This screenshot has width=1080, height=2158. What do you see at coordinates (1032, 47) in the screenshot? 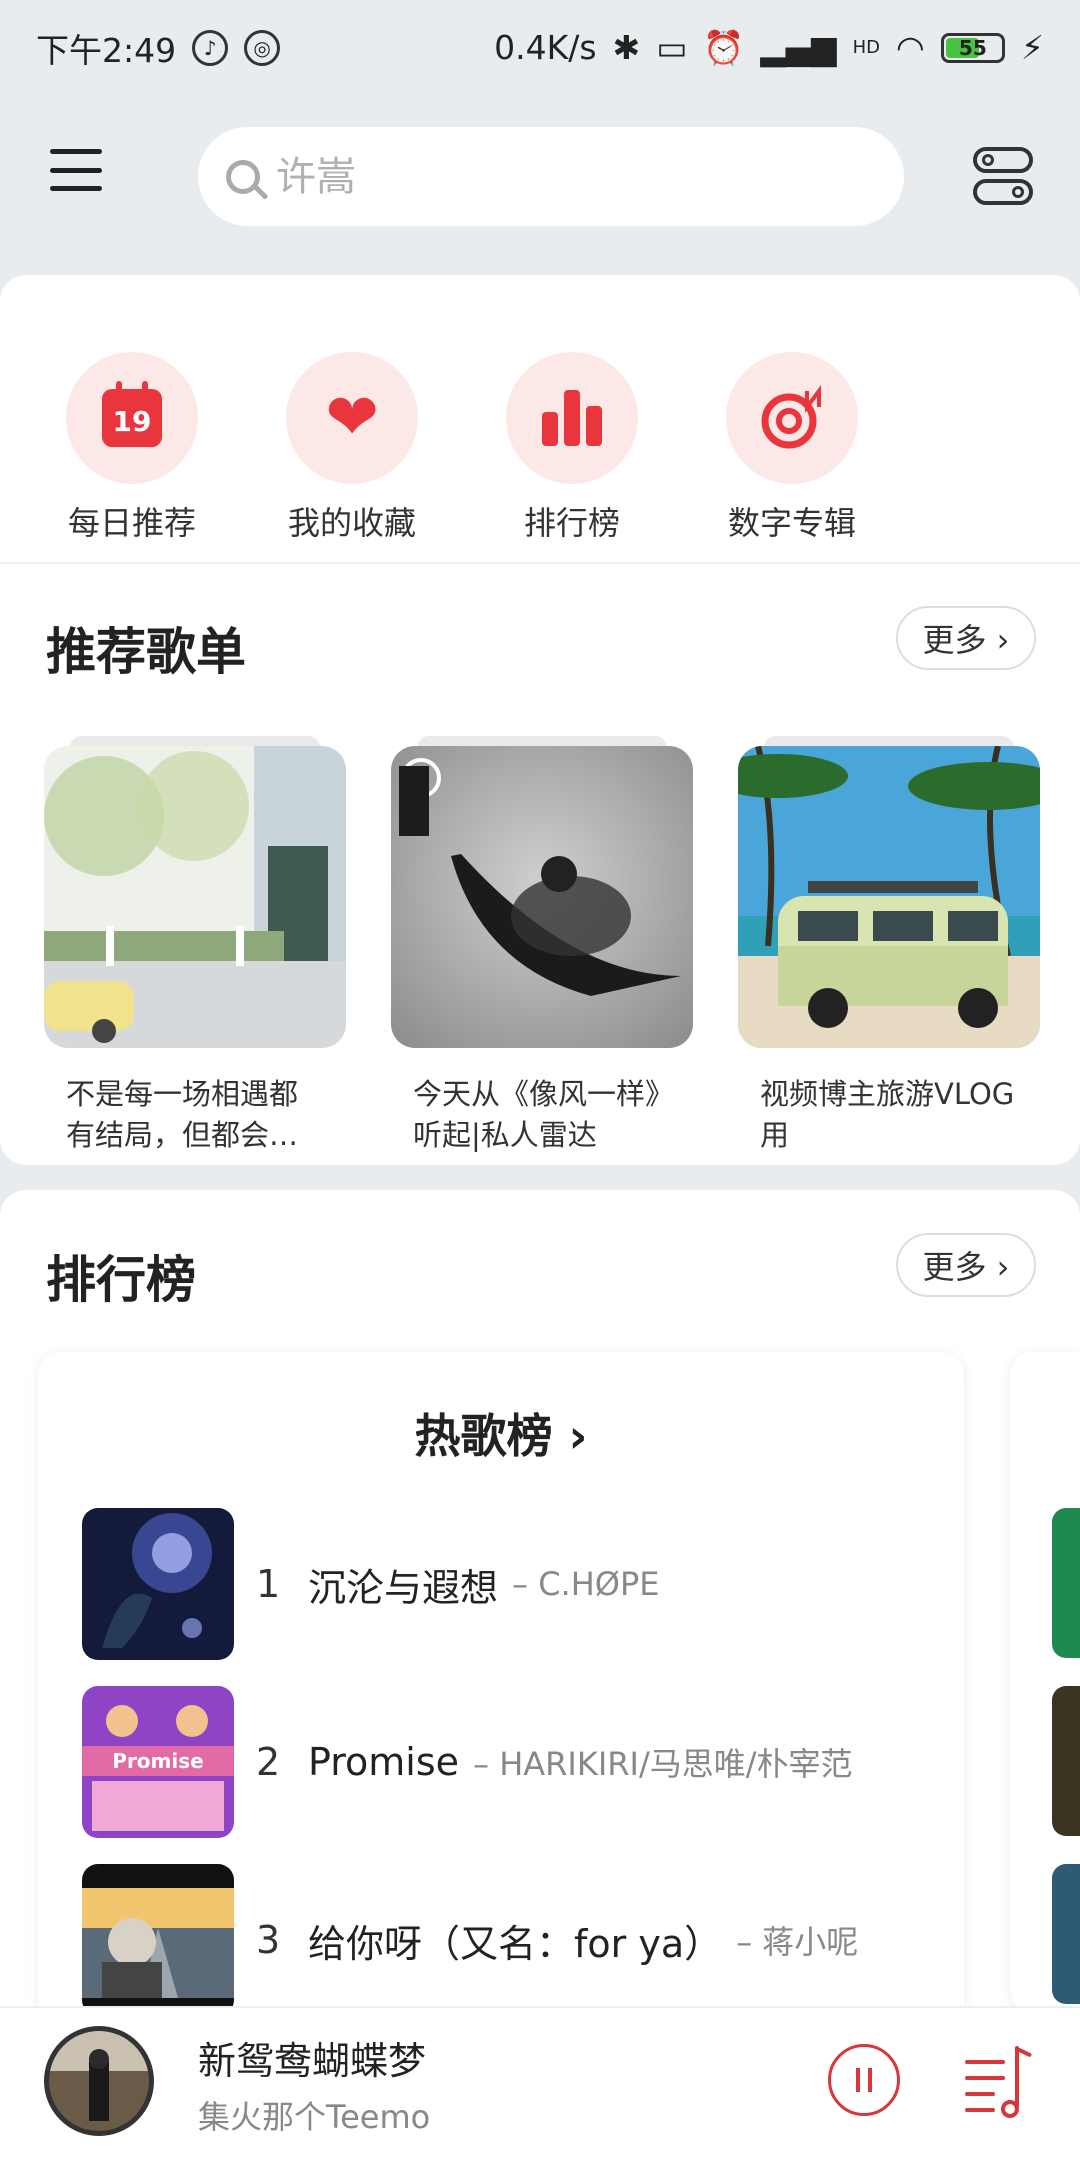
I see `charging-icon: ⚡` at bounding box center [1032, 47].